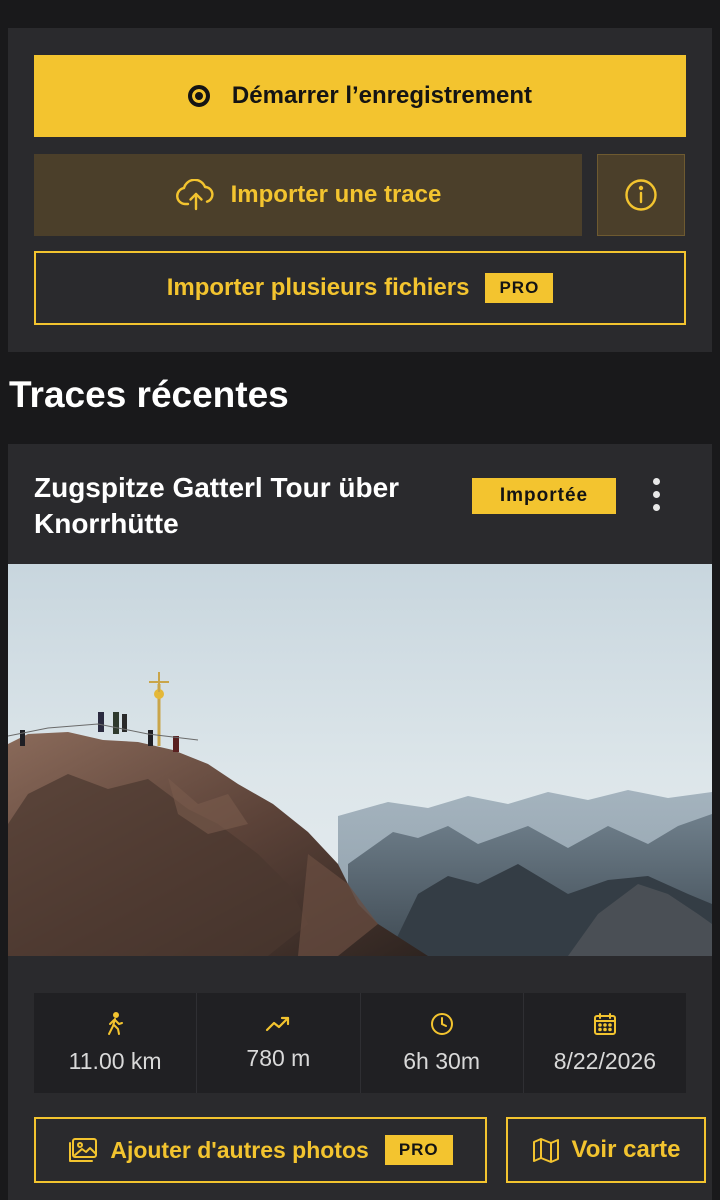 Image resolution: width=720 pixels, height=1200 pixels. Describe the element at coordinates (441, 1023) in the screenshot. I see `clock-icon` at that location.